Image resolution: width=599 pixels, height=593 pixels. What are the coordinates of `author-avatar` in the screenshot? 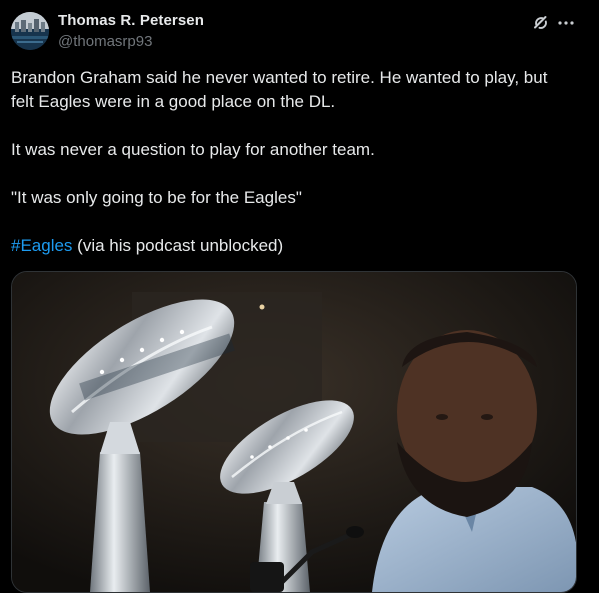 It's located at (30, 31).